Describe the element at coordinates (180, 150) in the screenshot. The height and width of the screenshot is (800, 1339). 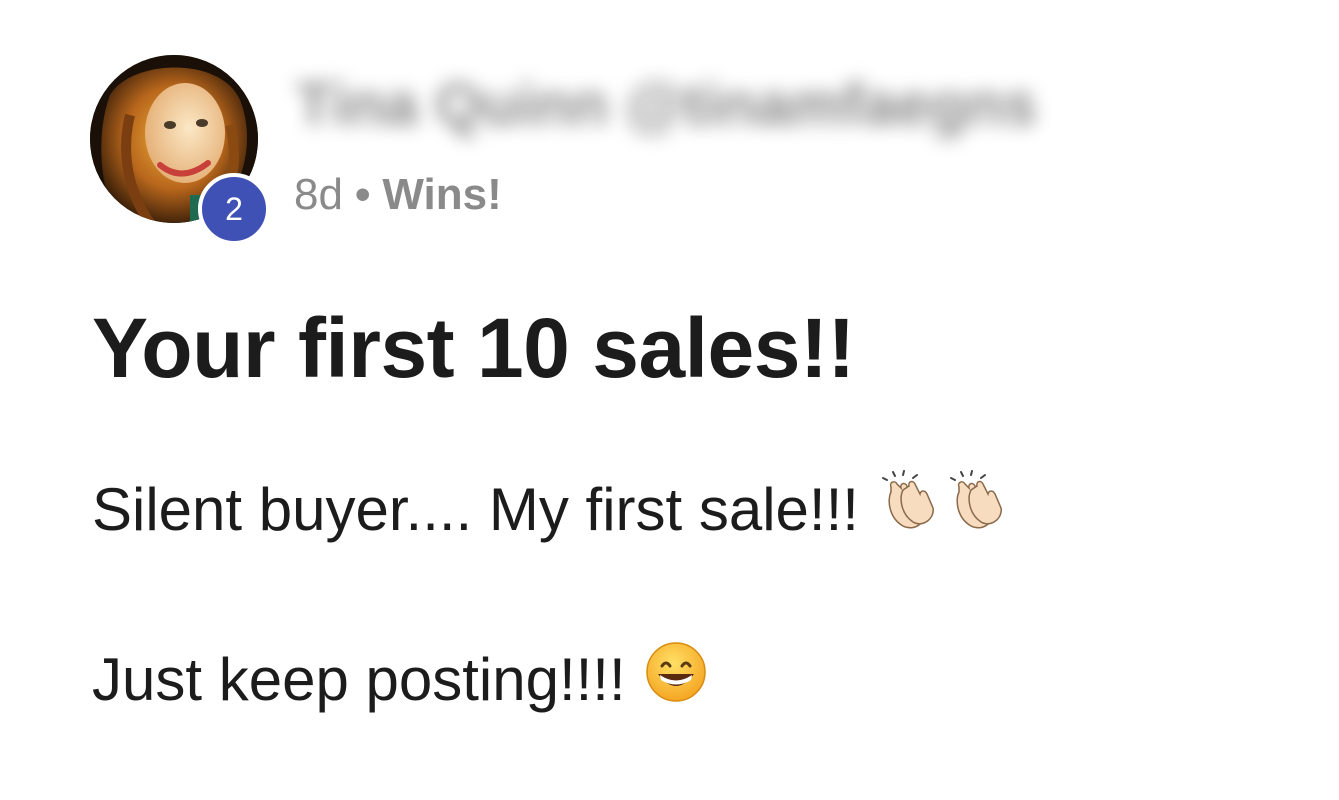
I see `author-avatar-group: 2` at that location.